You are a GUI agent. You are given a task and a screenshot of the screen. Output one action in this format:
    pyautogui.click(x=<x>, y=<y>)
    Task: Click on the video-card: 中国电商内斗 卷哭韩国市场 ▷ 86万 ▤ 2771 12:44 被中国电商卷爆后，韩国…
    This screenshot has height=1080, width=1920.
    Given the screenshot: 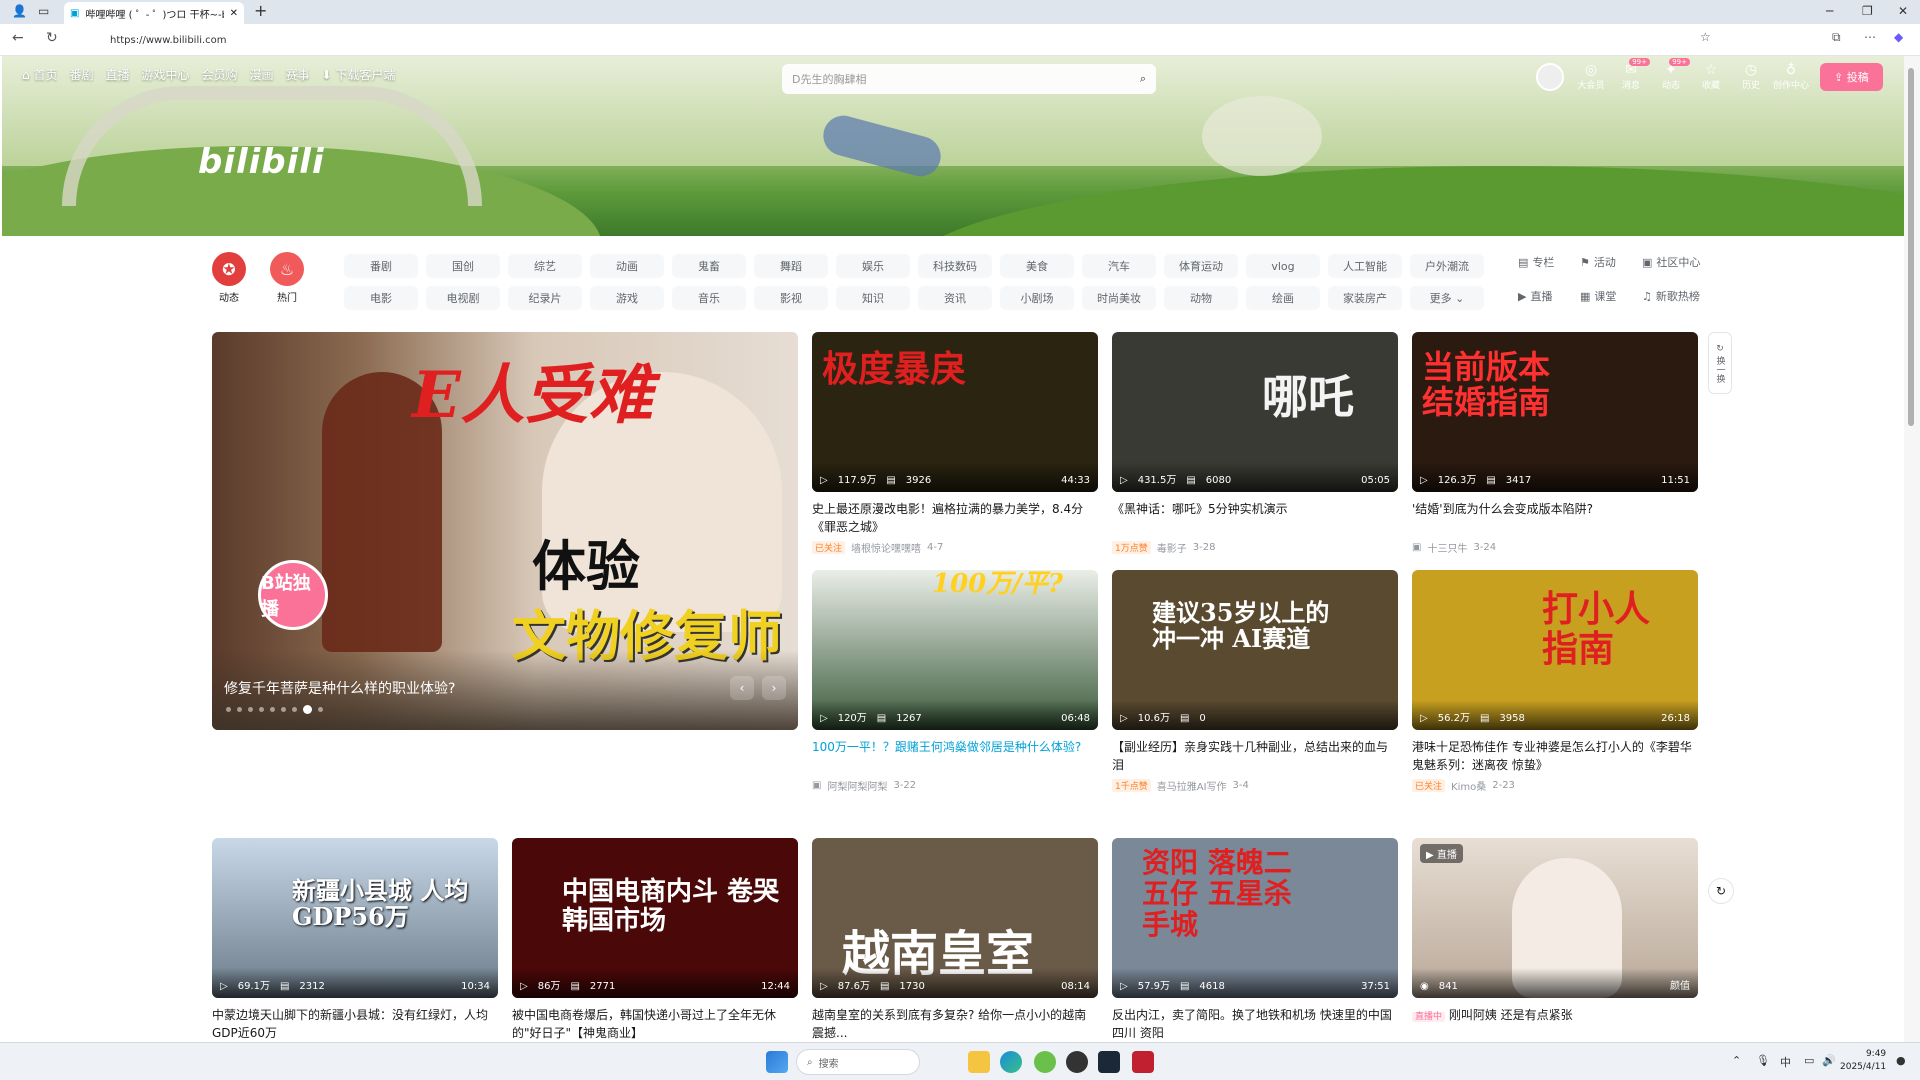 What is the action you would take?
    pyautogui.click(x=655, y=940)
    